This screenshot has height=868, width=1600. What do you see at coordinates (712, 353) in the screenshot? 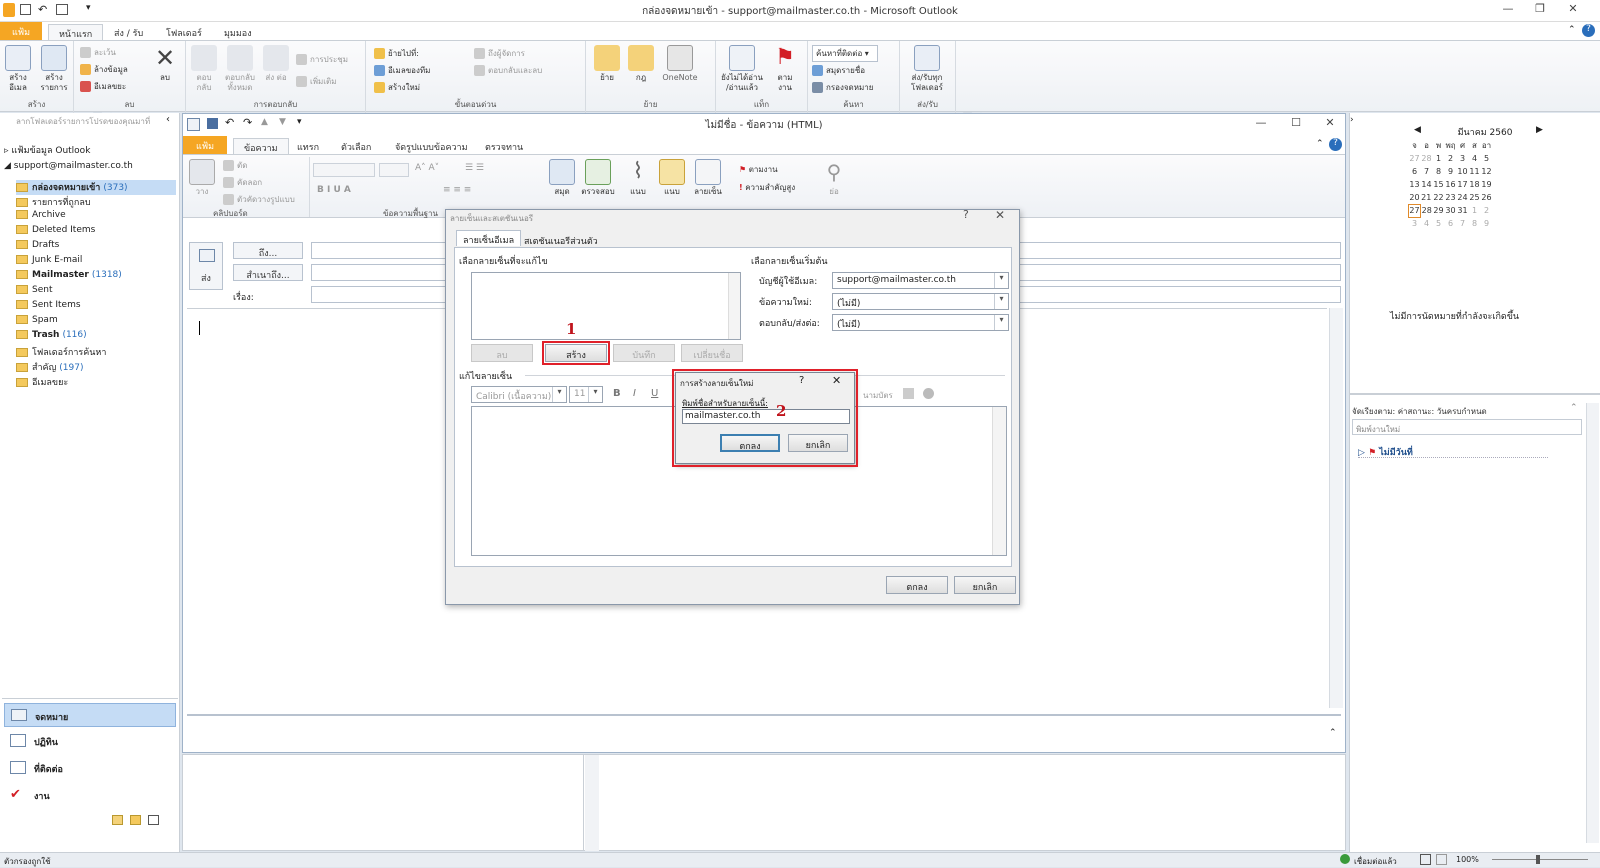
I see `rename-signature-button: เปลี่ยนชื่อ` at bounding box center [712, 353].